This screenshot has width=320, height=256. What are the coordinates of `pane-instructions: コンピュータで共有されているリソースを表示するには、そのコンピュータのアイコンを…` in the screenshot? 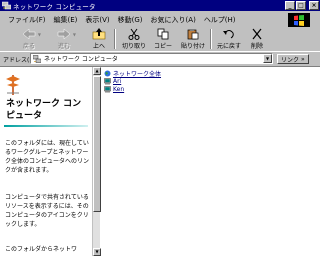 It's located at (47, 211).